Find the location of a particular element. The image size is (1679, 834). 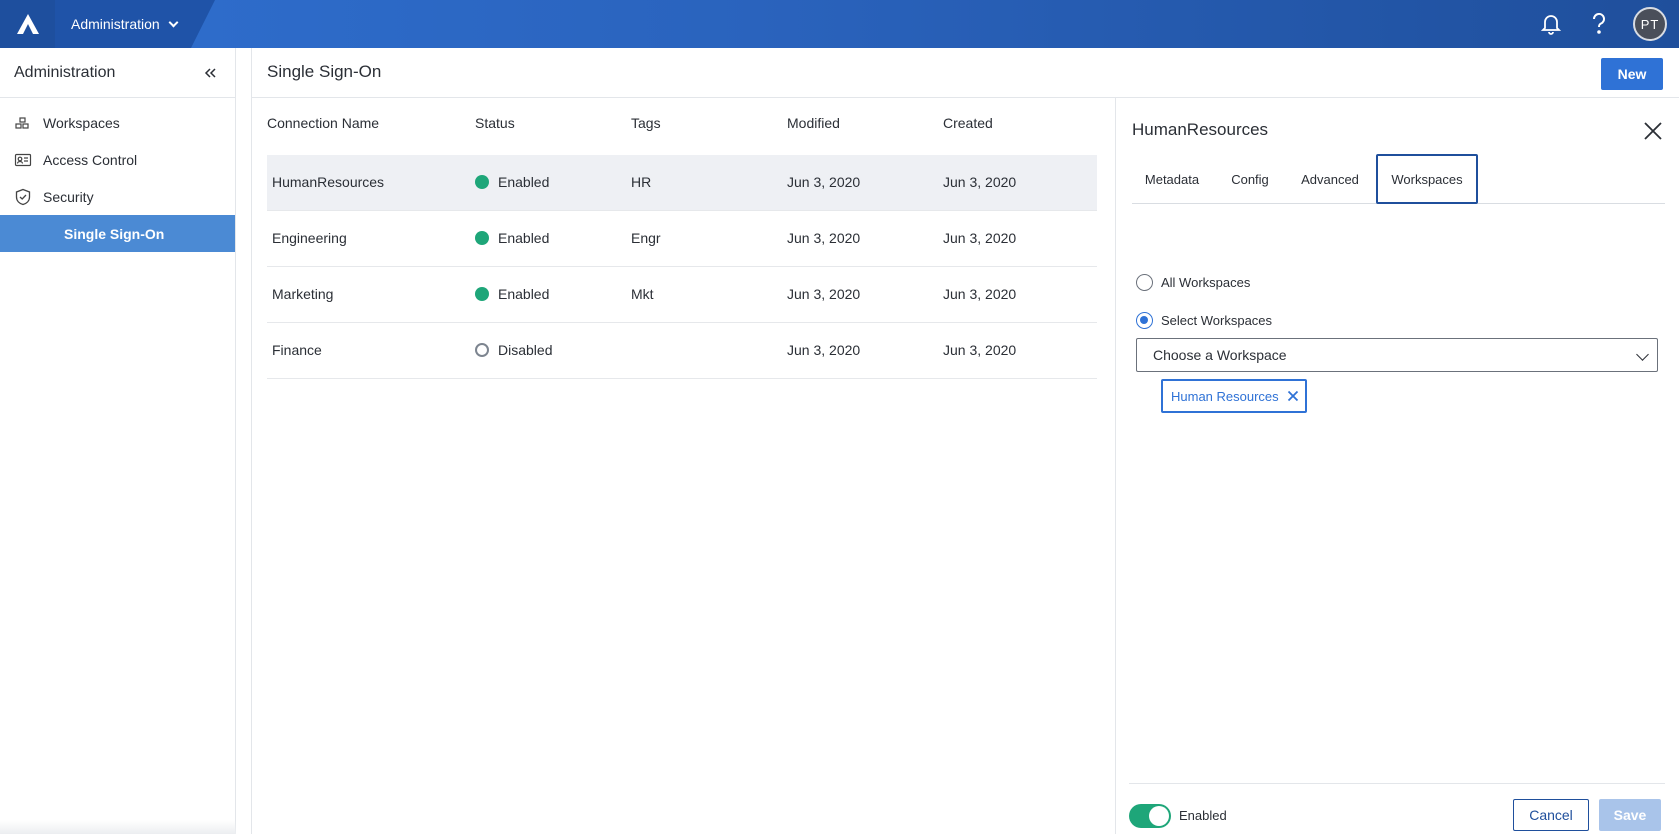

column-header-tags: Tags is located at coordinates (646, 123).